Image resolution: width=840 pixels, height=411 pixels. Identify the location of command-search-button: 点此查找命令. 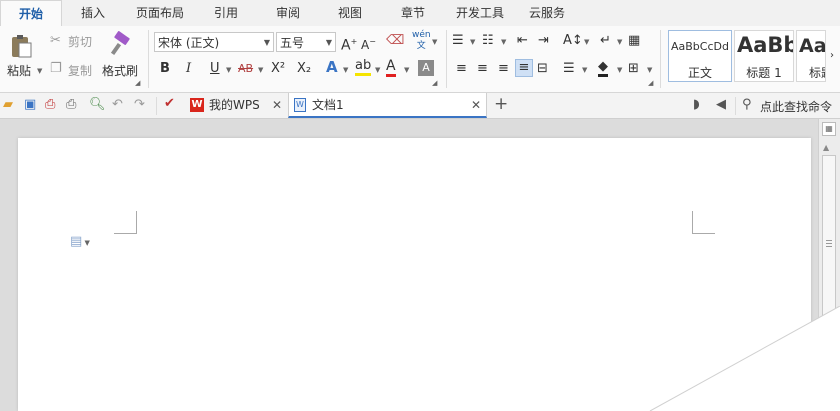
(796, 106).